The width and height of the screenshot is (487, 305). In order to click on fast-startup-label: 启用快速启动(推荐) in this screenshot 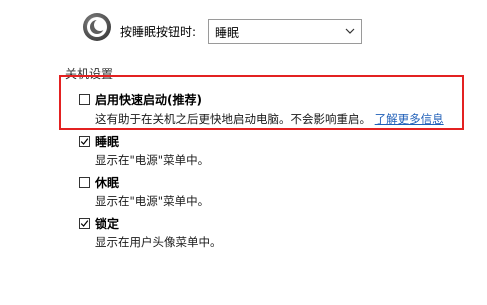, I will do `click(148, 100)`.